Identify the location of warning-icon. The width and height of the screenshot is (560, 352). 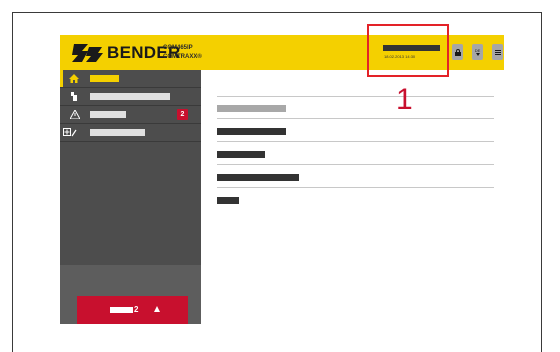
(75, 114).